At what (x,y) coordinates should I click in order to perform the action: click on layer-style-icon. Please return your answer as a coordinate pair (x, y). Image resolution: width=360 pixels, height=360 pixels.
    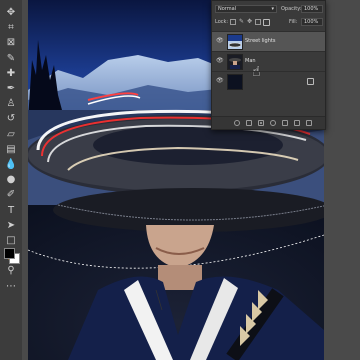
    Looking at the image, I should click on (249, 123).